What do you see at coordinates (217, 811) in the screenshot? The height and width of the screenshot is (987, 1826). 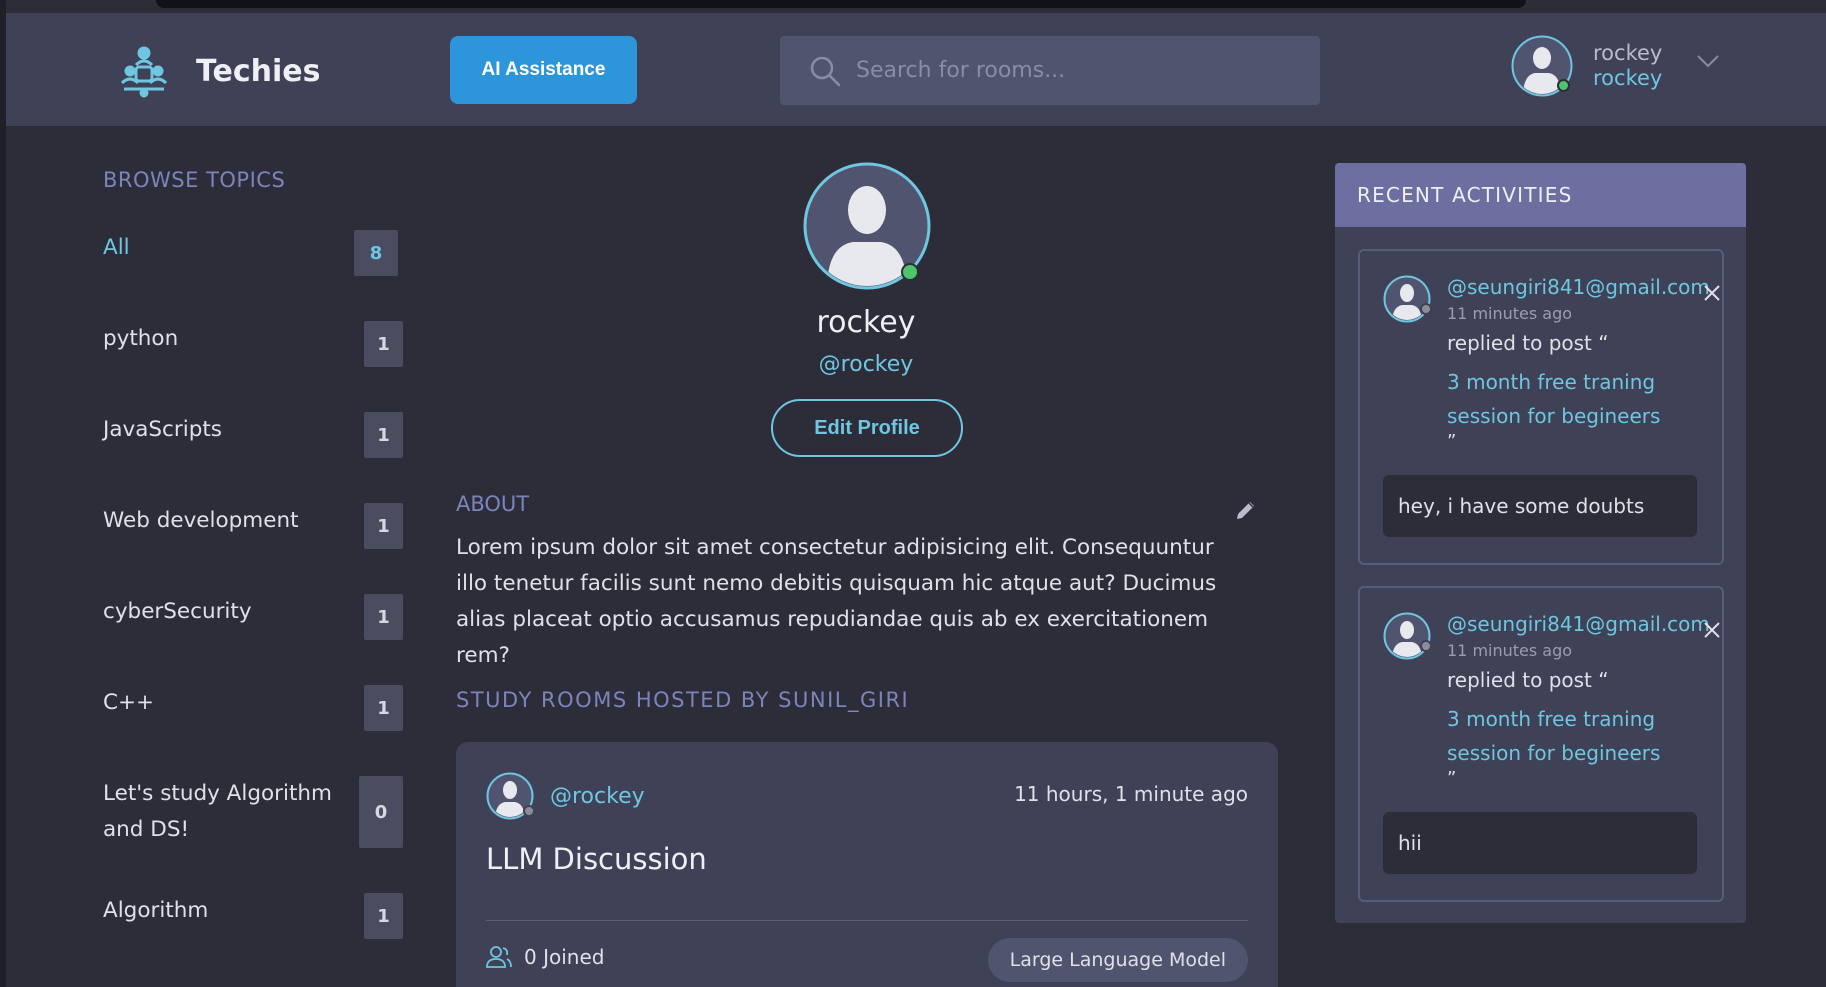 I see `topic-name: Let's study Algorithm and DS!` at bounding box center [217, 811].